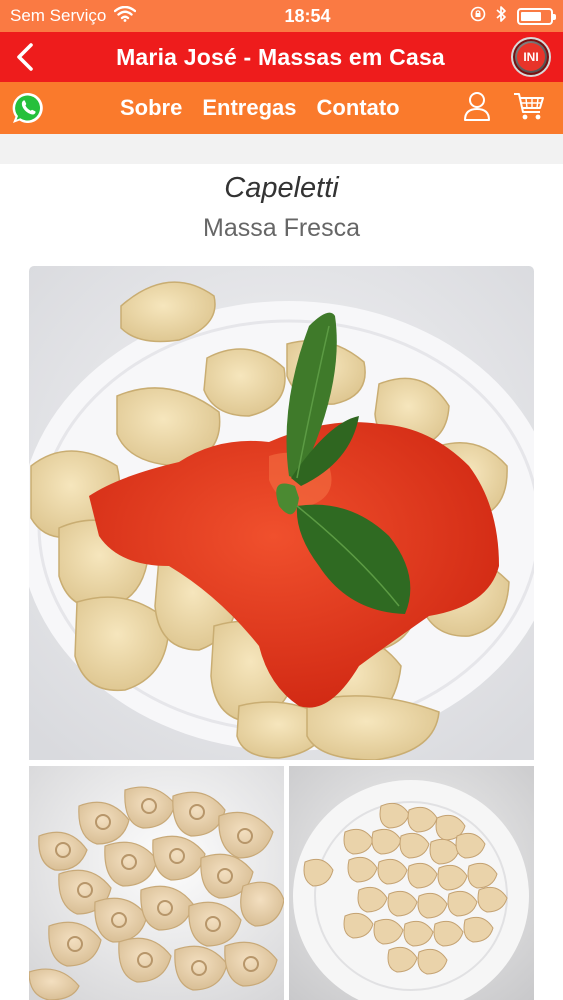 The width and height of the screenshot is (563, 1000). What do you see at coordinates (529, 108) in the screenshot?
I see `cart-icon` at bounding box center [529, 108].